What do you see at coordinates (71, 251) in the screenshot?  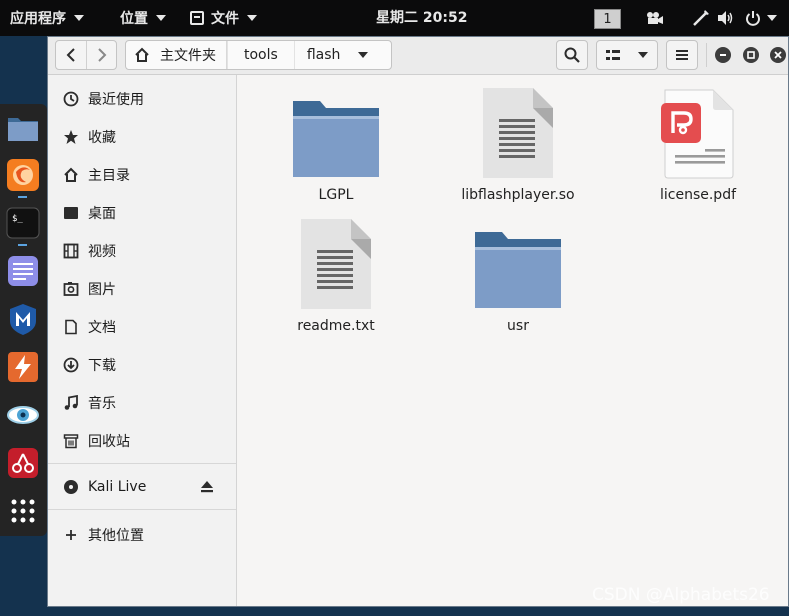 I see `video-icon` at bounding box center [71, 251].